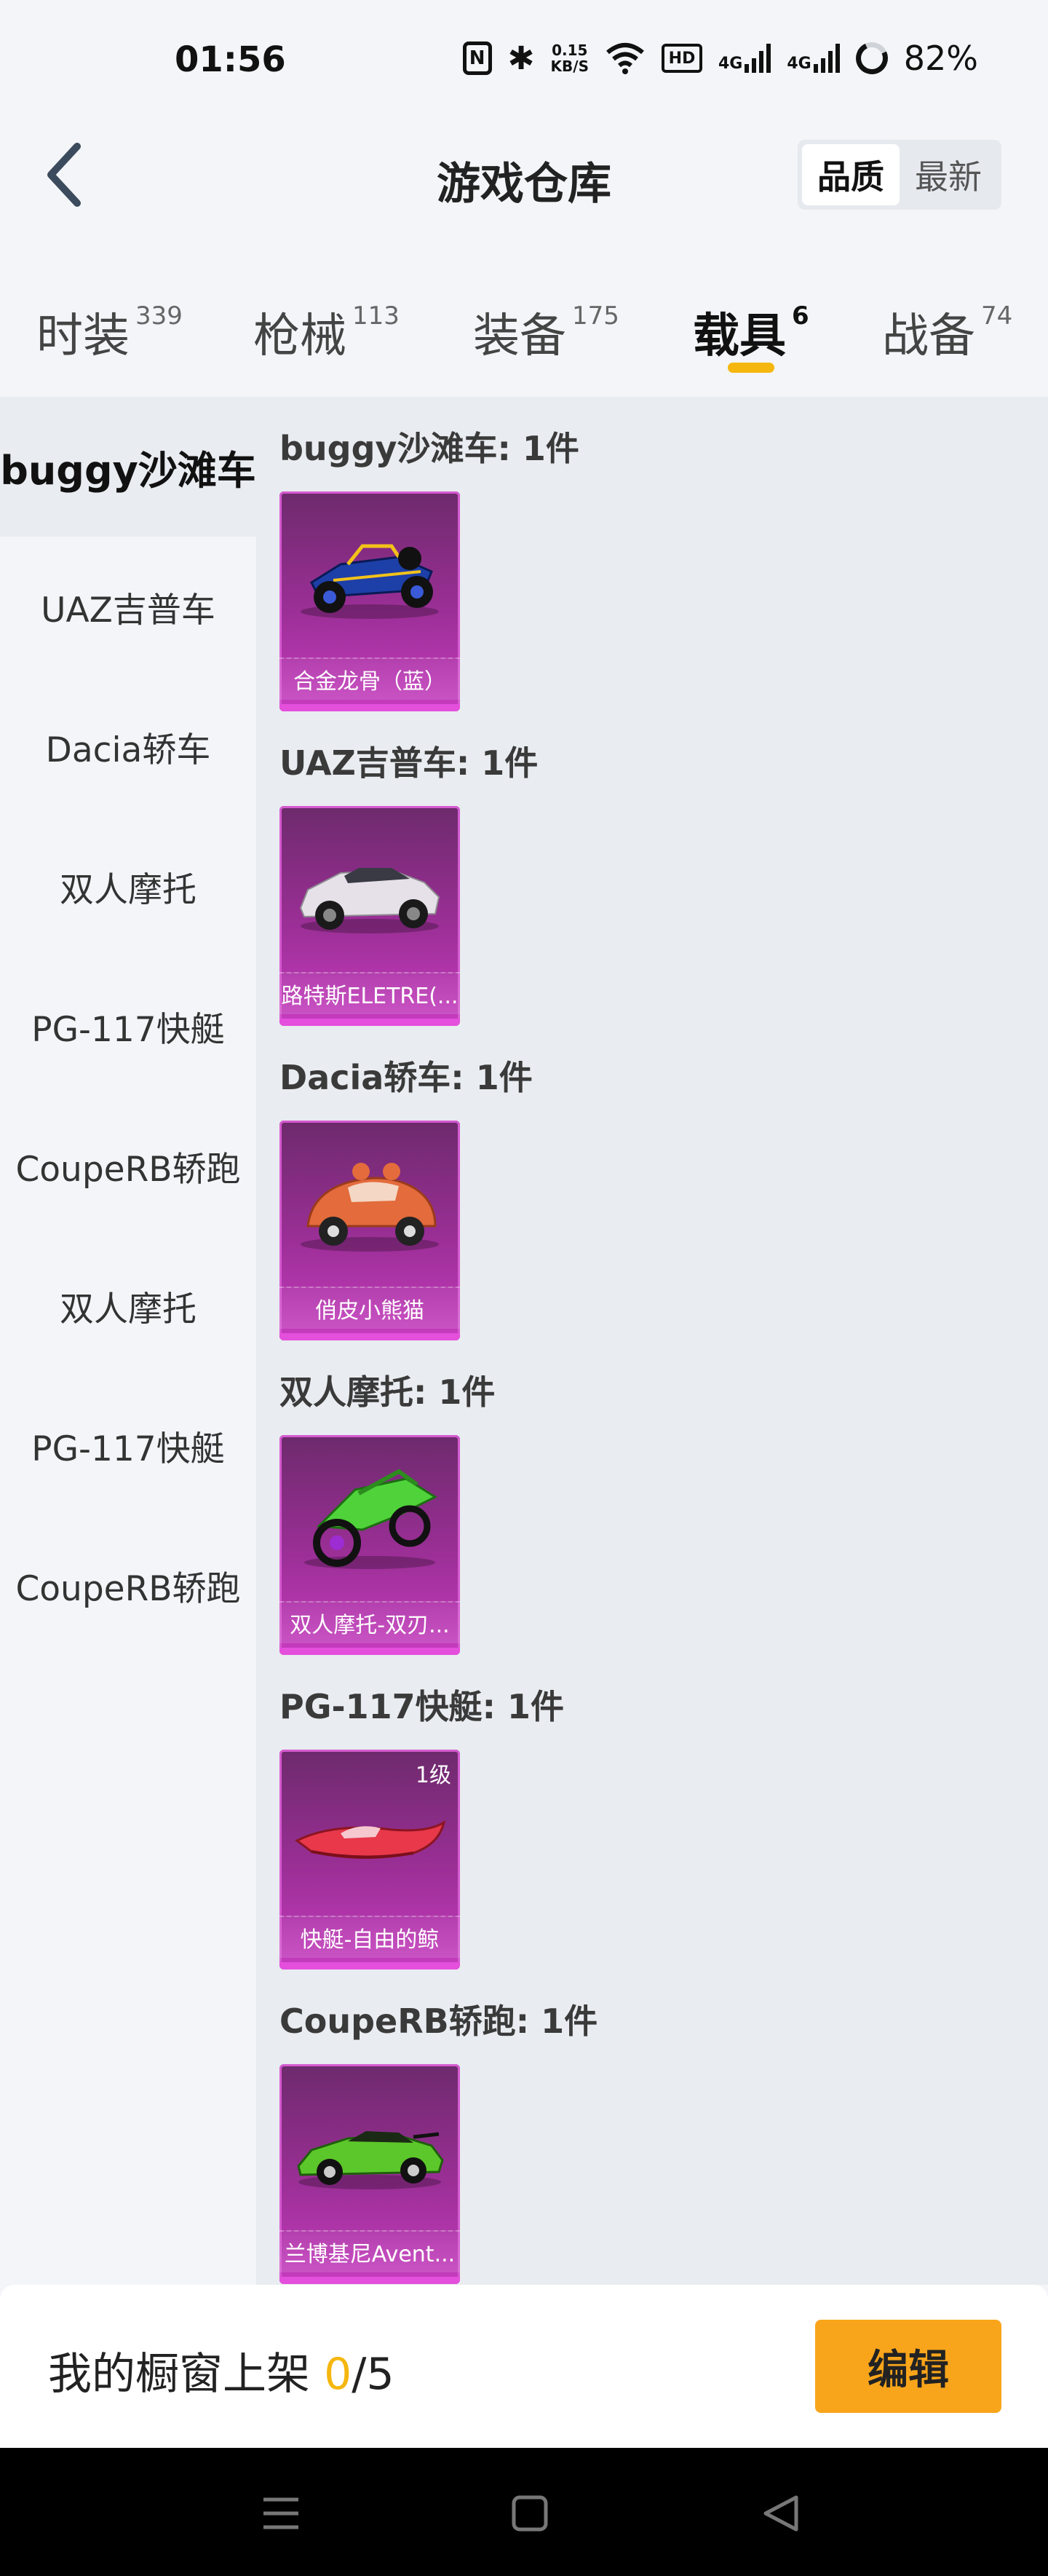  What do you see at coordinates (652, 1812) in the screenshot?
I see `section-pg117: PG-117快艇: 1件 1级 快艇-自由的鲸` at bounding box center [652, 1812].